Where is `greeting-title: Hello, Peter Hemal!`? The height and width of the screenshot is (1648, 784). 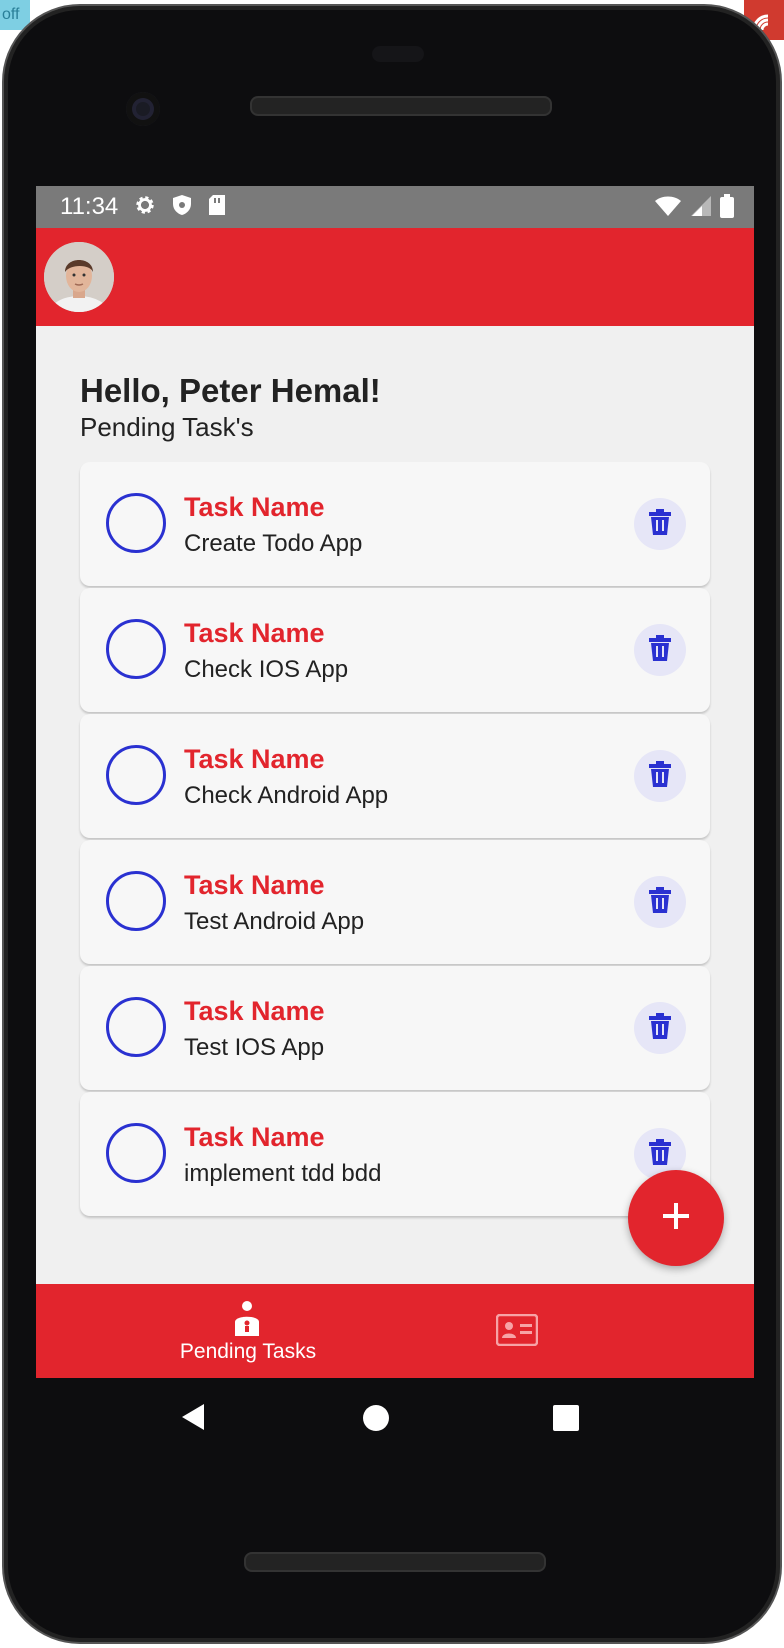
greeting-title: Hello, Peter Hemal! is located at coordinates (230, 390).